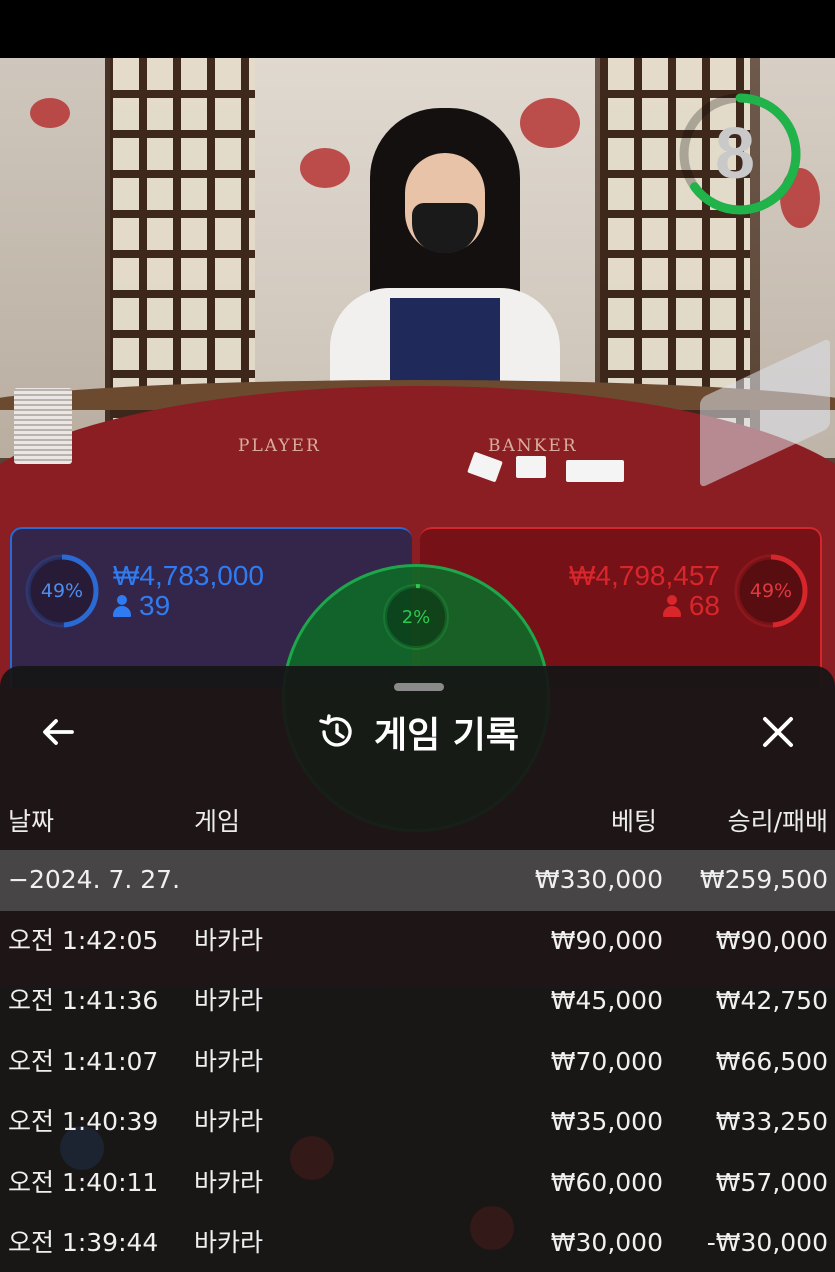 The height and width of the screenshot is (1272, 835). I want to click on player-bettor-count: 39, so click(155, 605).